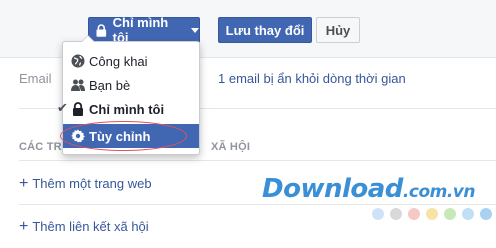 The height and width of the screenshot is (248, 496). Describe the element at coordinates (78, 85) in the screenshot. I see `friends-icon` at that location.